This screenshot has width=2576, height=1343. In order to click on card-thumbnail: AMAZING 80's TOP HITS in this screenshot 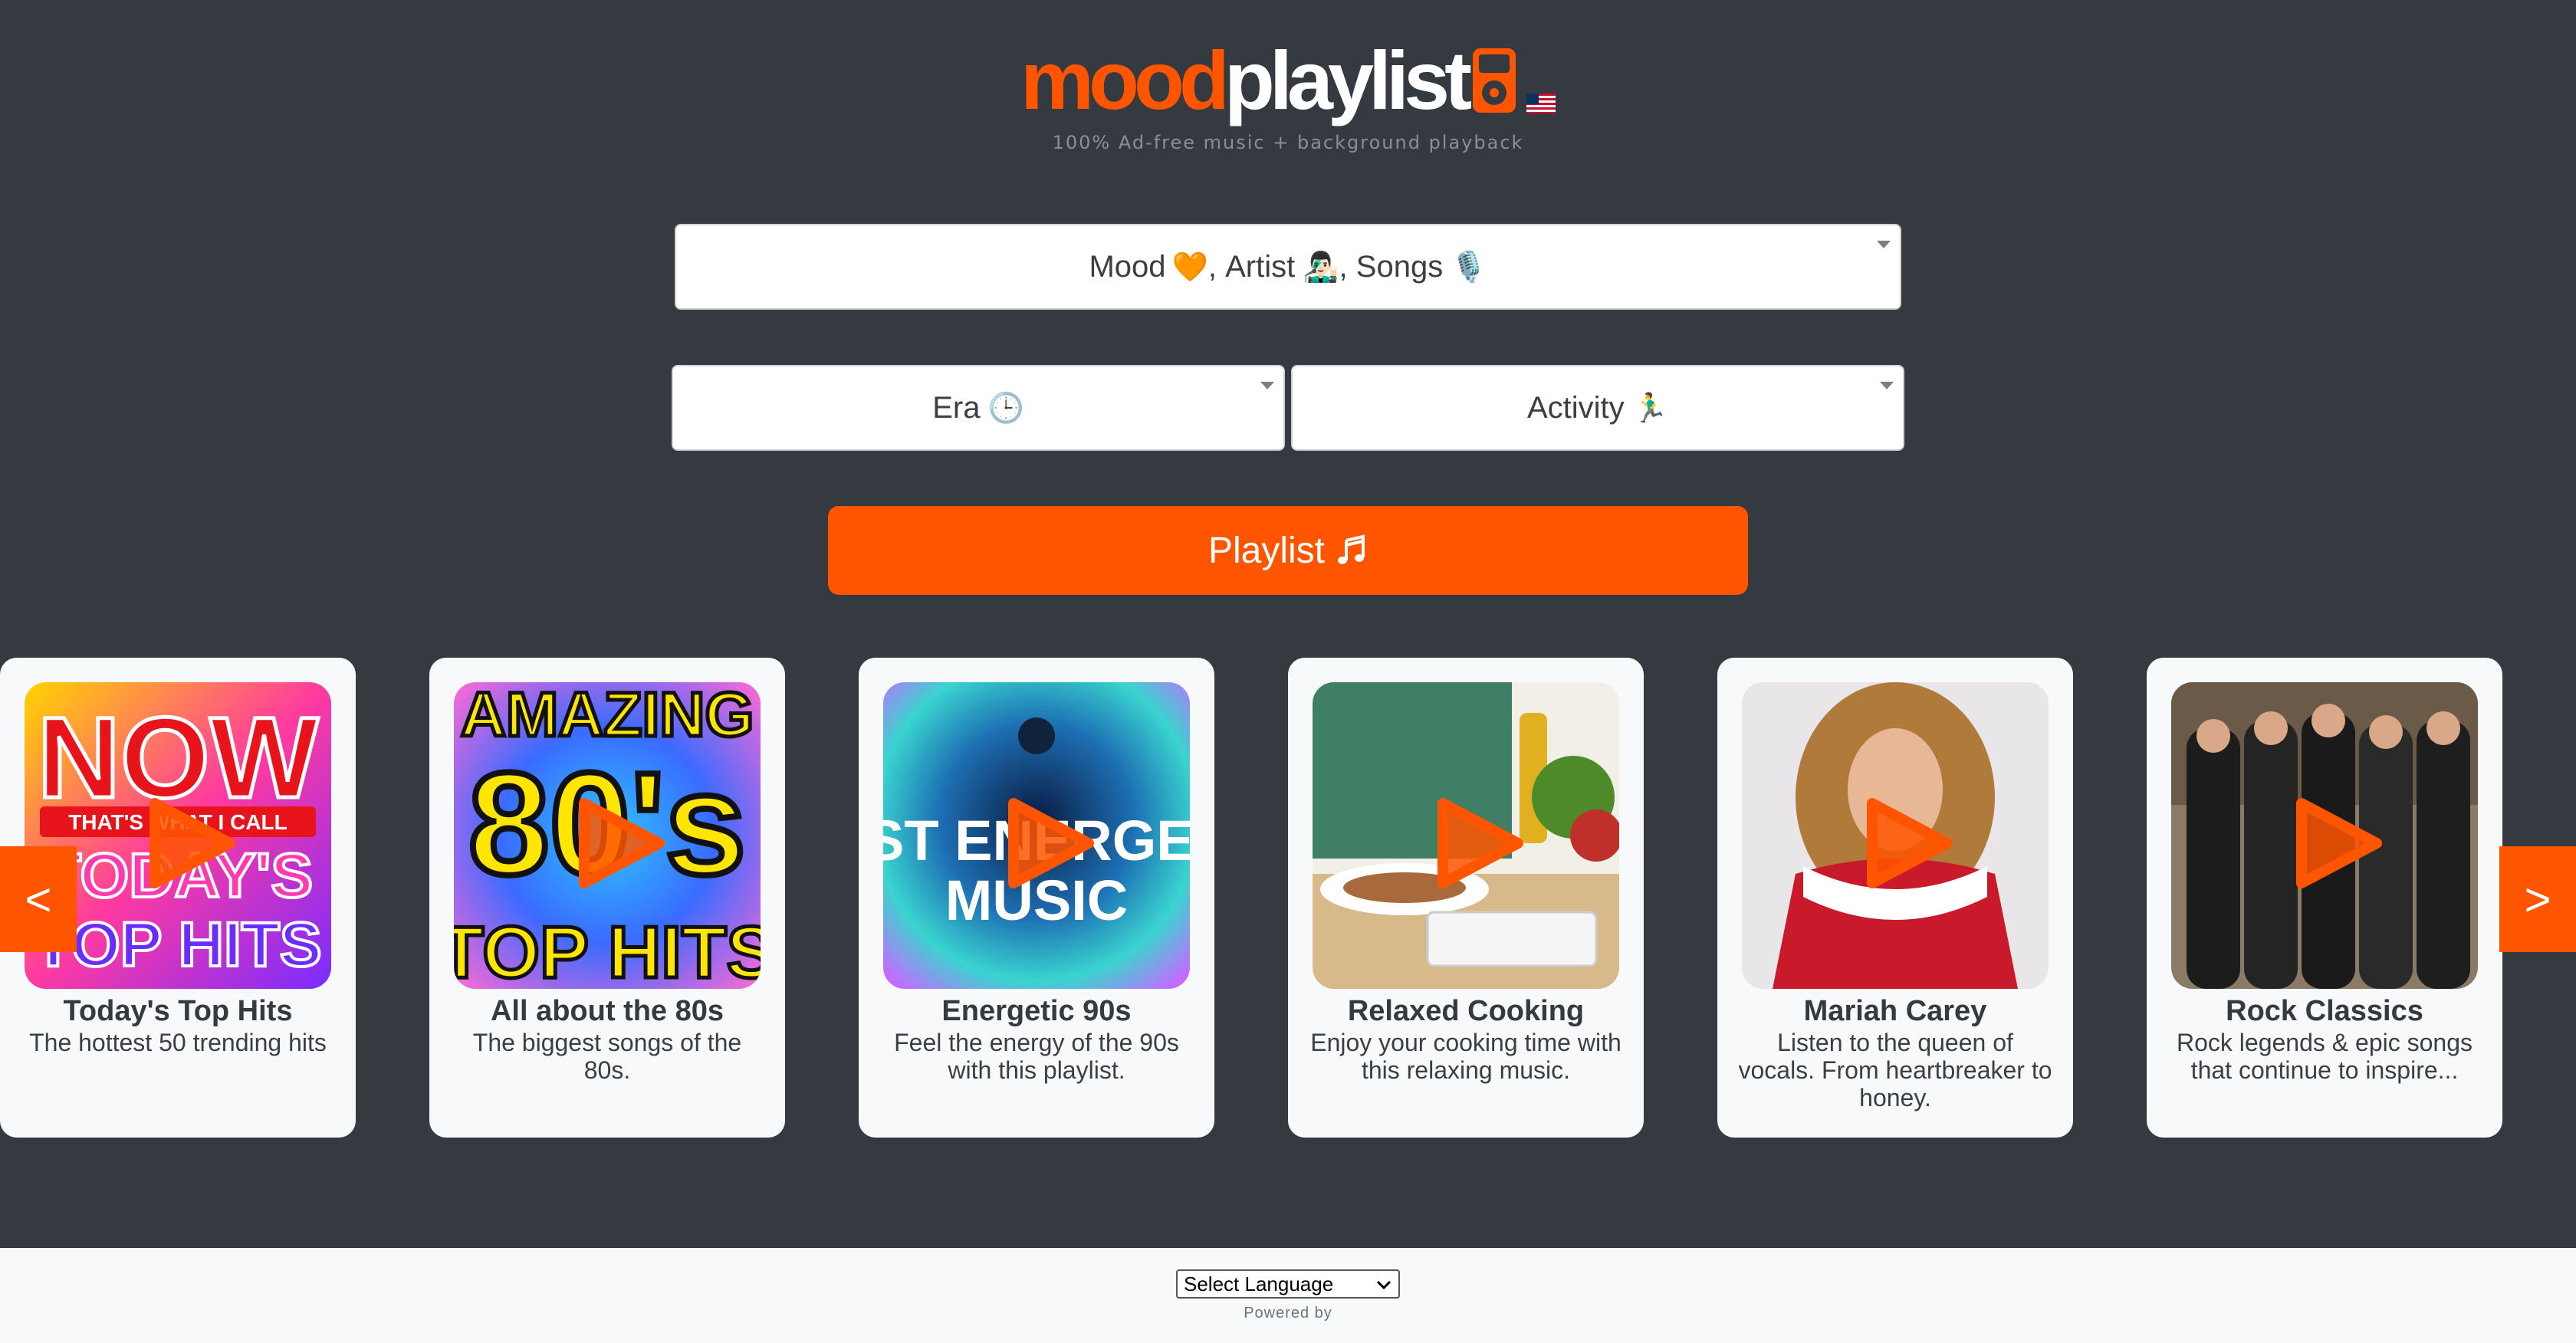, I will do `click(608, 836)`.